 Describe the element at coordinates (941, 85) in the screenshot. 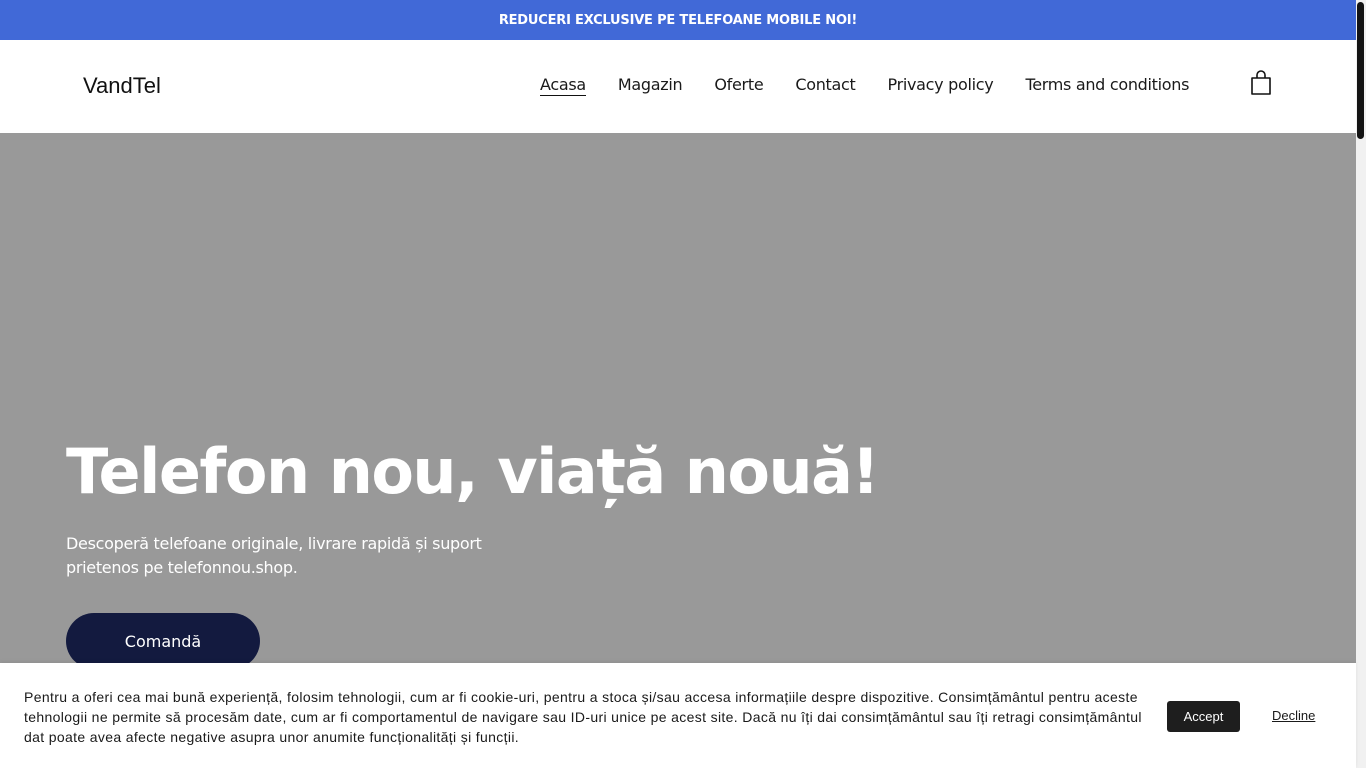

I see `nav-item-privacy-policy: Privacy policy` at that location.